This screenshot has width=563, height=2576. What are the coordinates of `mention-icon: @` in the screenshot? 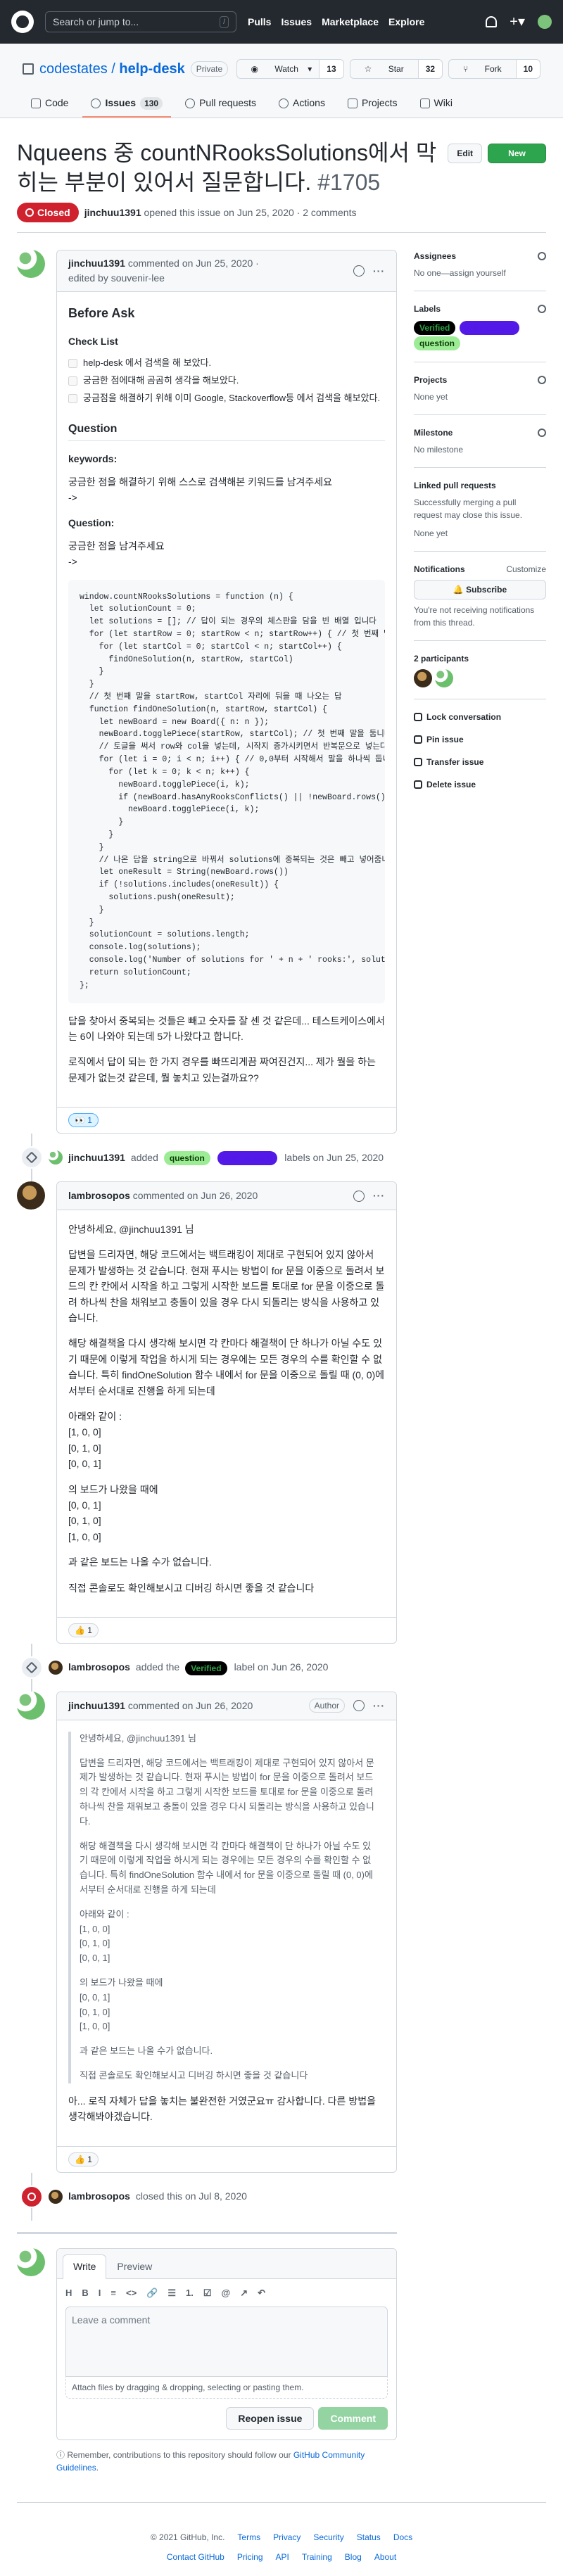 It's located at (226, 2293).